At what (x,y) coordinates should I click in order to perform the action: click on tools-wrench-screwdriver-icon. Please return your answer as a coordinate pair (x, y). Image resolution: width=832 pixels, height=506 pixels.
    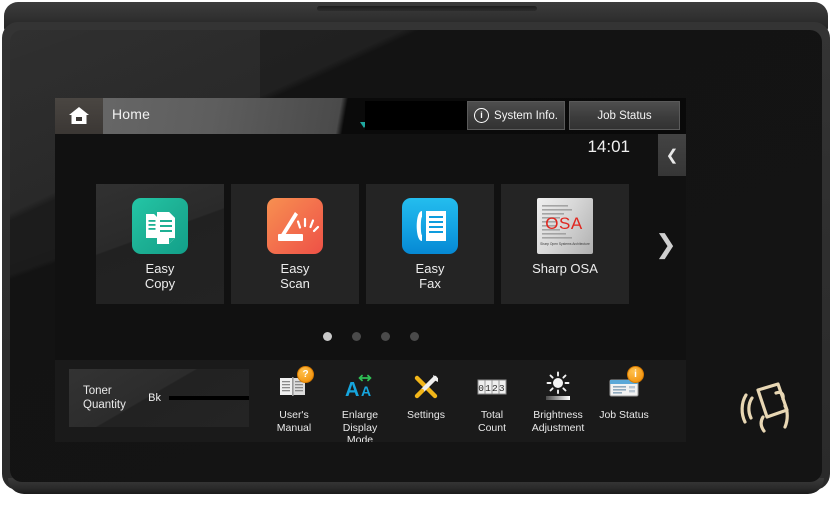
    Looking at the image, I should click on (426, 387).